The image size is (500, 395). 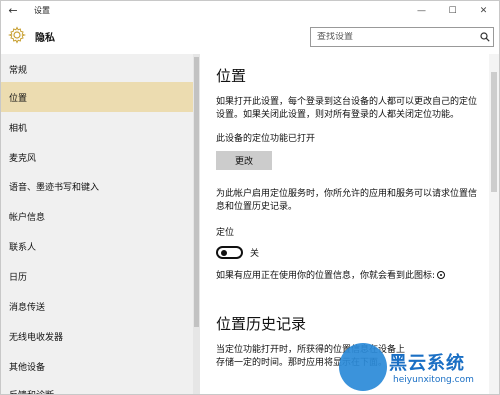 What do you see at coordinates (494, 132) in the screenshot?
I see `main-scrollbar-thumb` at bounding box center [494, 132].